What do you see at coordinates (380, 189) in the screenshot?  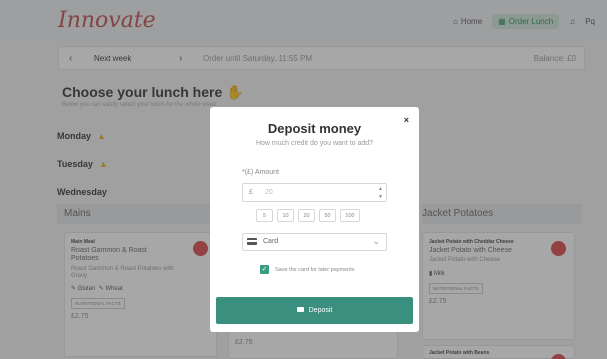 I see `chevron-up-icon: ▲` at bounding box center [380, 189].